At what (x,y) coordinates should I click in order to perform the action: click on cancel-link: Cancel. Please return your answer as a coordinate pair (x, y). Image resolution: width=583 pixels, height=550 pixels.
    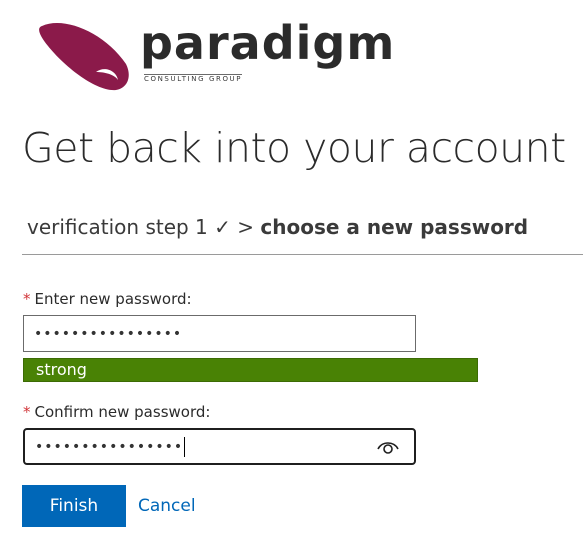
    Looking at the image, I should click on (167, 506).